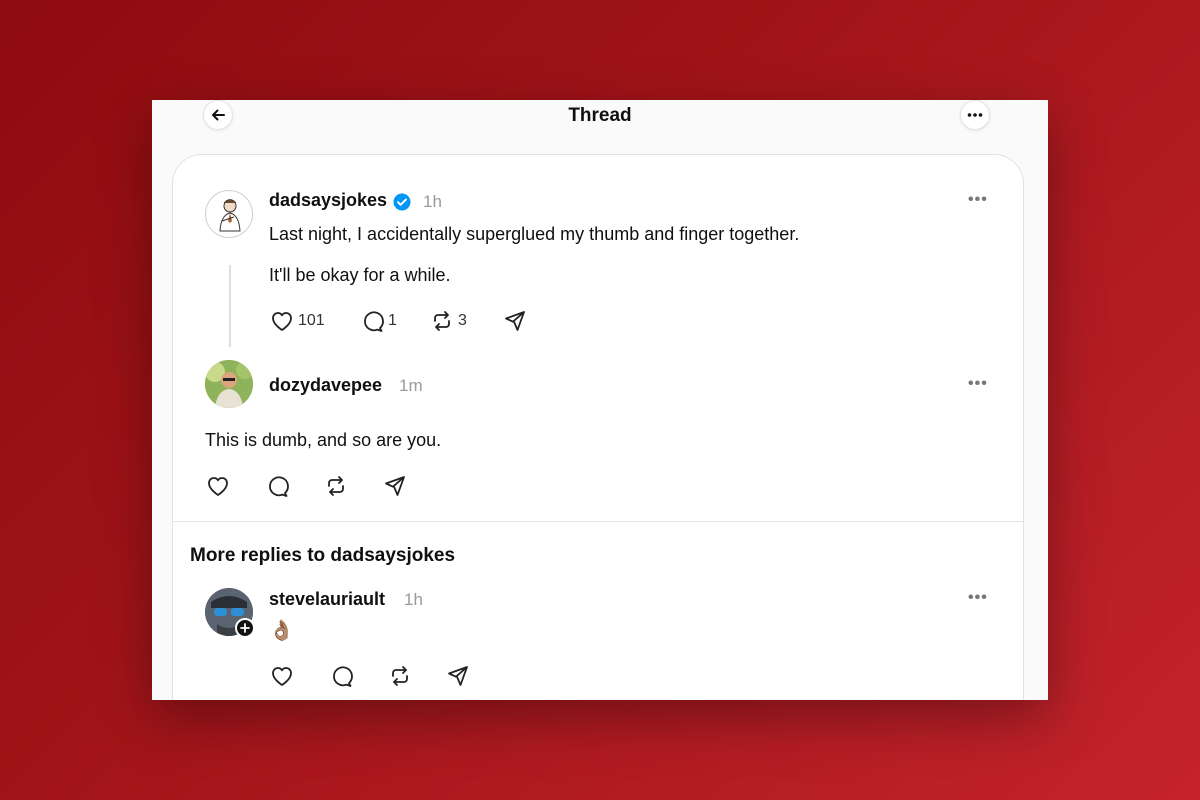  I want to click on thread-connector-line, so click(230, 306).